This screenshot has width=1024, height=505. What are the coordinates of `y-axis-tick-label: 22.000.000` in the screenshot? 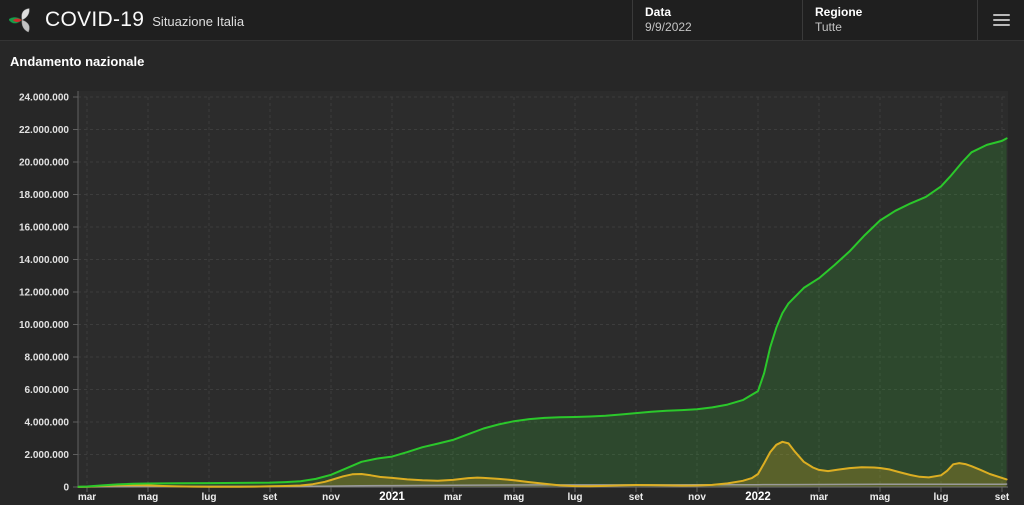 It's located at (44, 130).